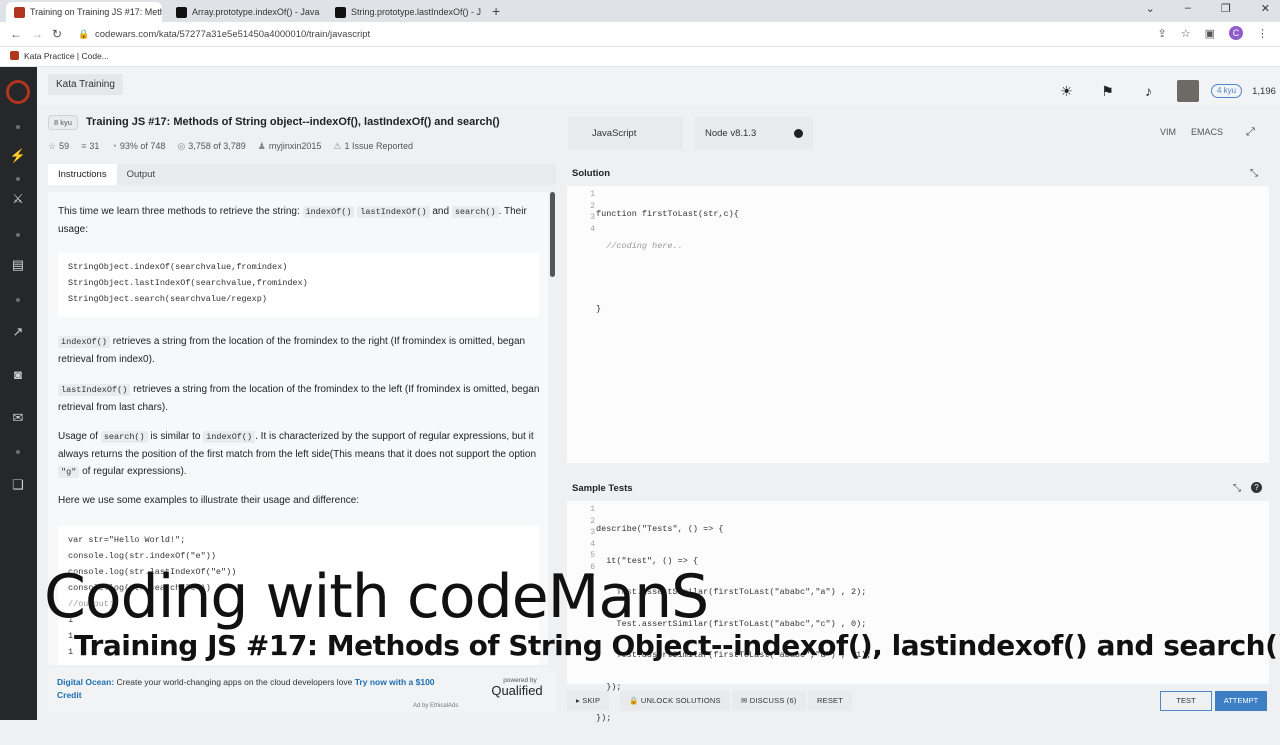 The height and width of the screenshot is (745, 1280). Describe the element at coordinates (84, 12) in the screenshot. I see `browser-tab-1: Training on Training JS #17: Meth ×` at that location.